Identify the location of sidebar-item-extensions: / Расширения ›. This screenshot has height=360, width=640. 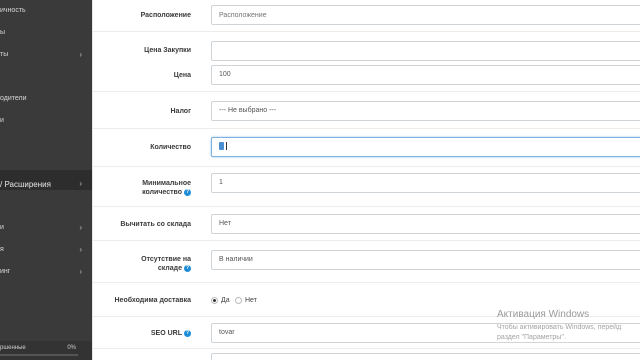
(46, 184).